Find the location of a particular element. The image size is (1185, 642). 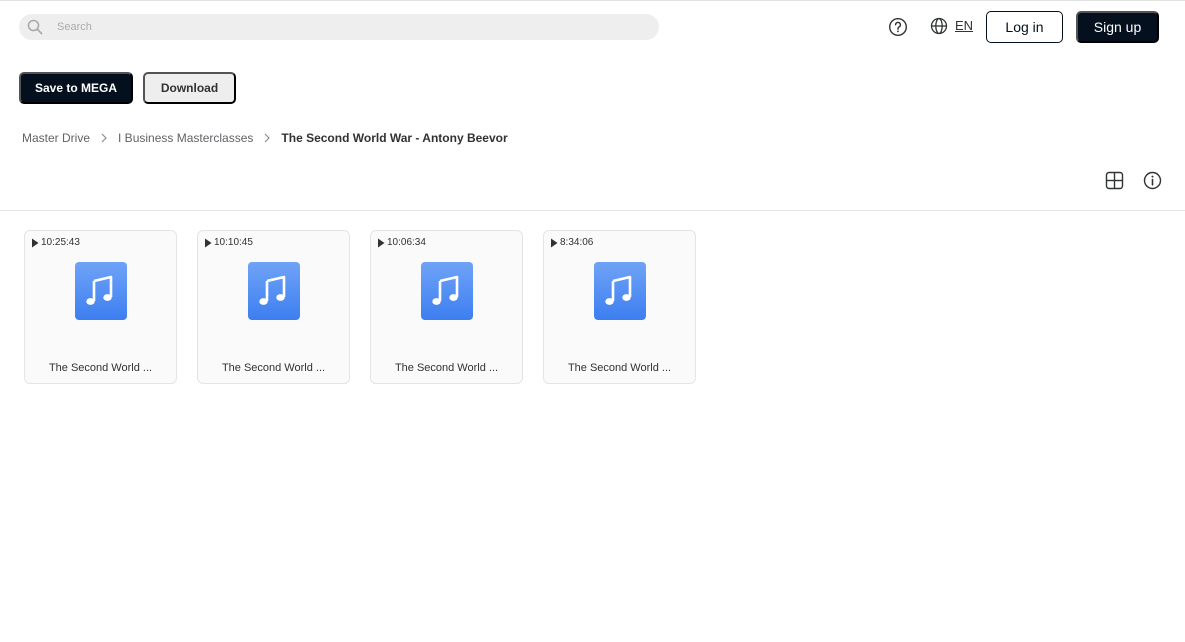

duration-badge: 10:25:43 is located at coordinates (55, 242).